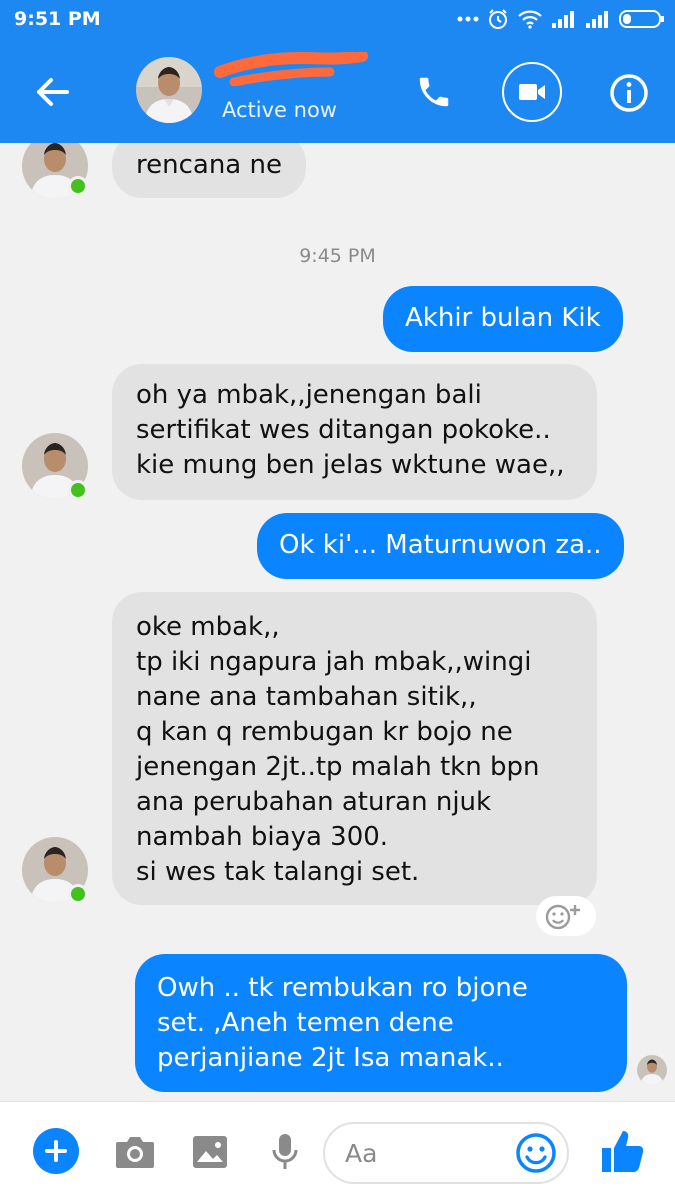  I want to click on message-text: ana perubahan aturan njuk, so click(314, 802).